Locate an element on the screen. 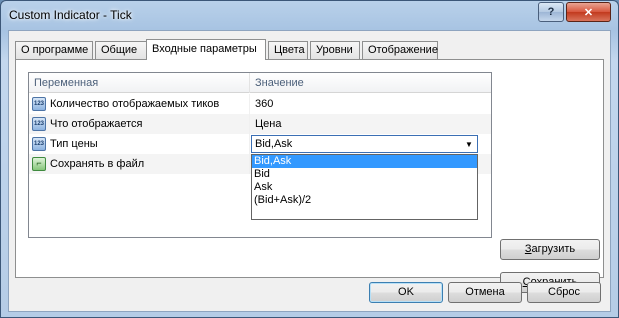 The height and width of the screenshot is (318, 619). close-button: ✕ is located at coordinates (588, 12).